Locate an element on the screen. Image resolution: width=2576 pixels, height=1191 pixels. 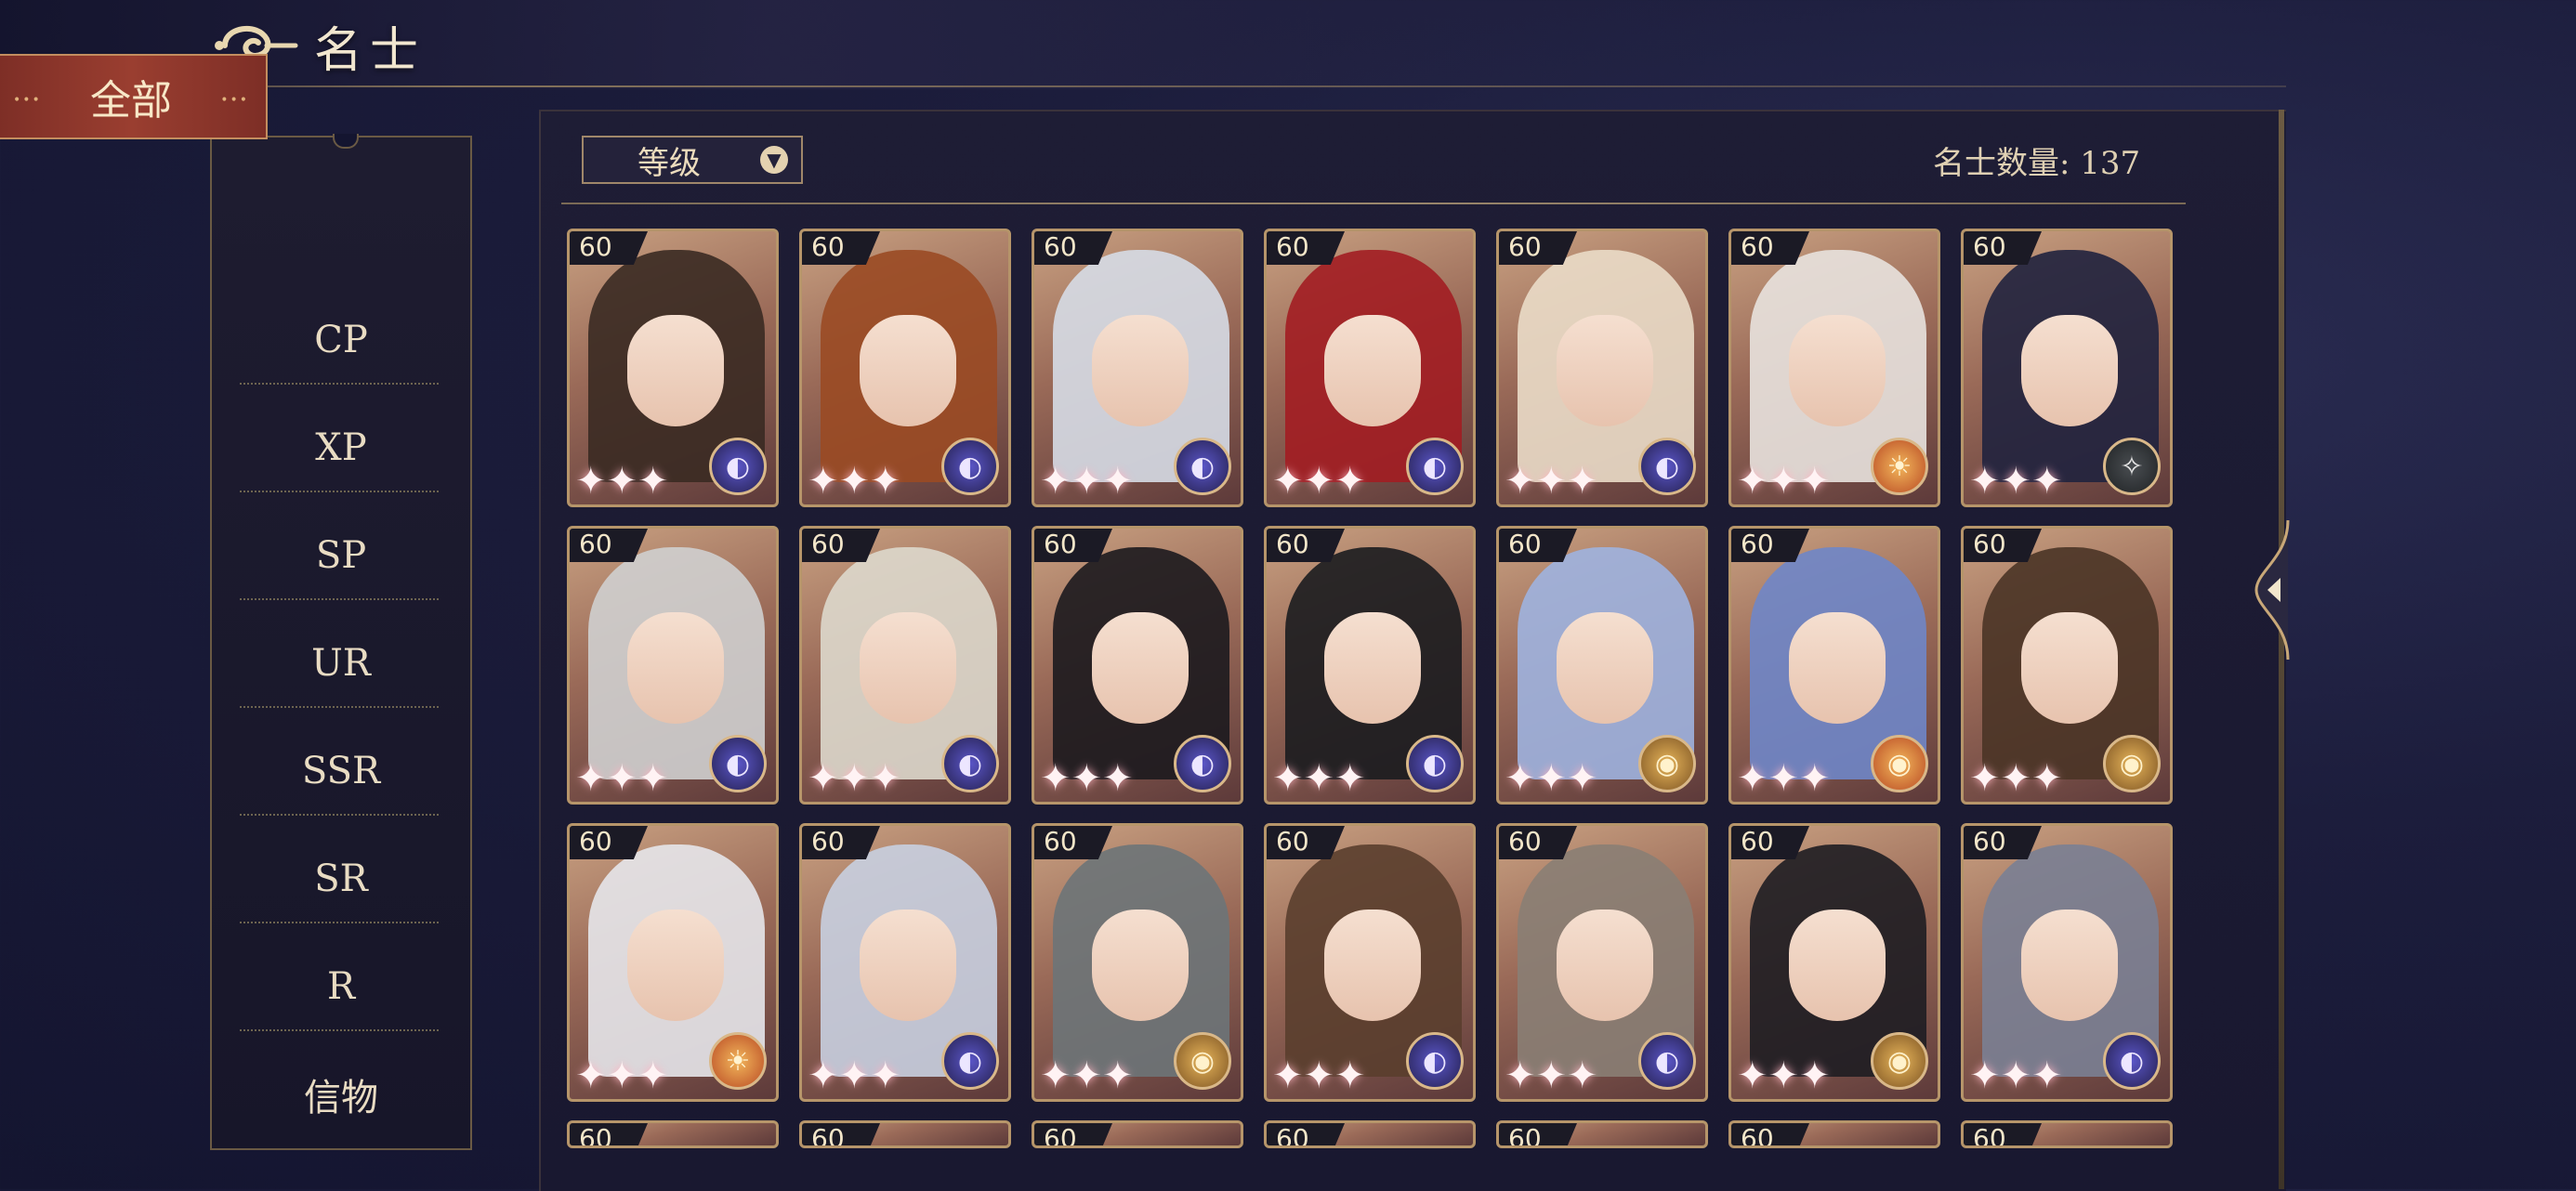
category-label: SSR is located at coordinates (341, 771).